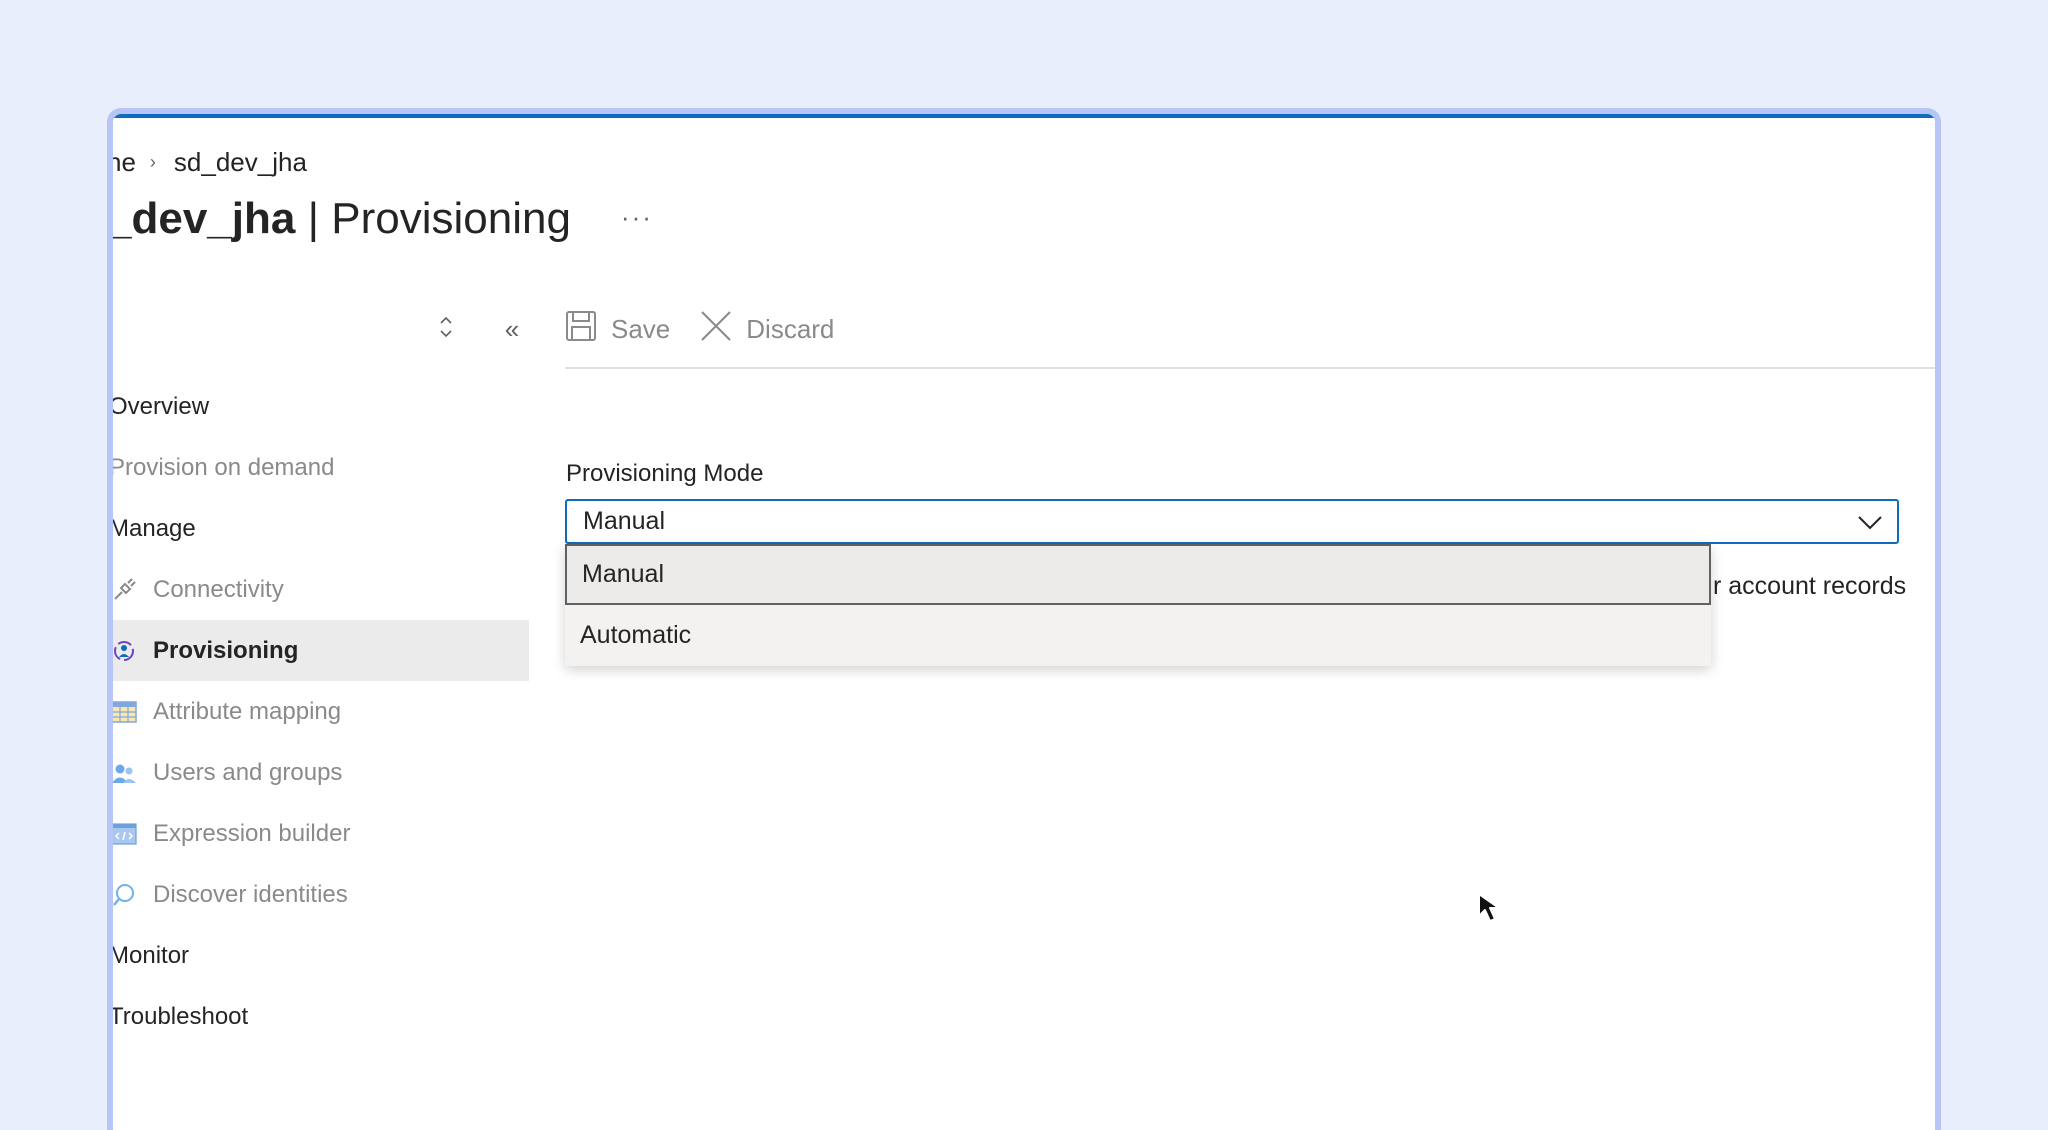 The image size is (2048, 1130). What do you see at coordinates (152, 528) in the screenshot?
I see `sidebar-item-label: Manage` at bounding box center [152, 528].